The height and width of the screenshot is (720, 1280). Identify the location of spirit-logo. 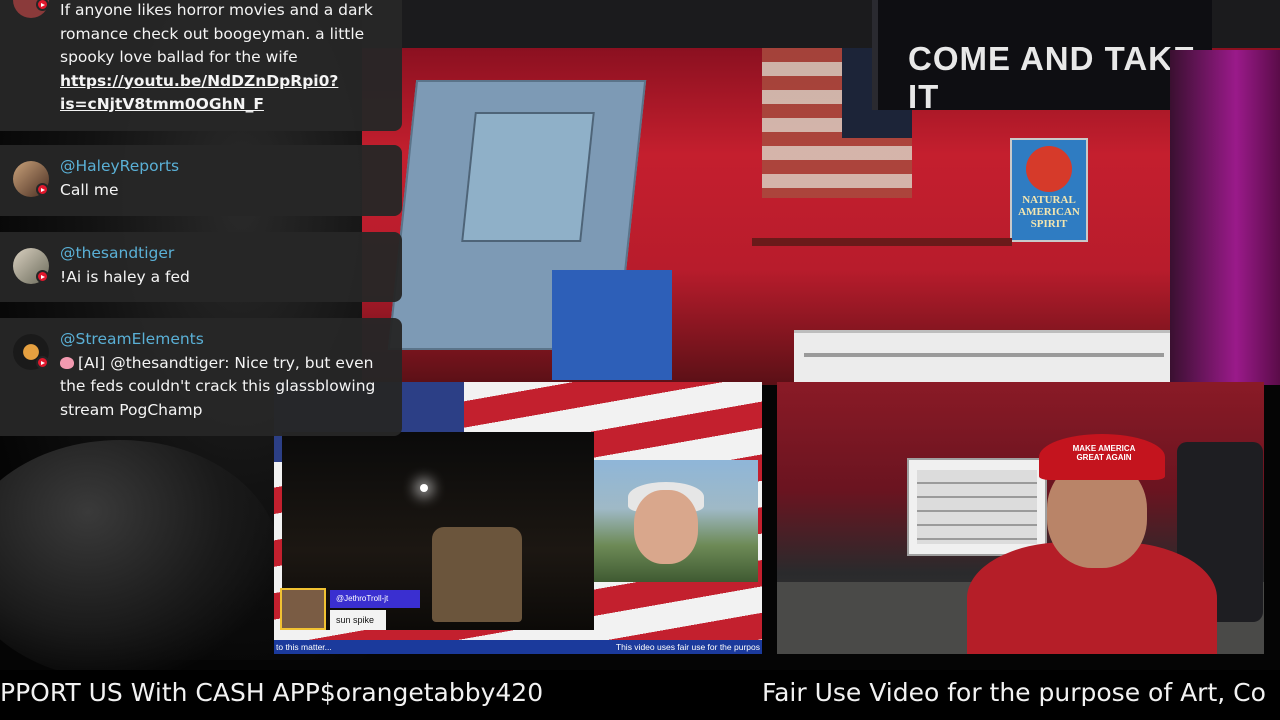
(1049, 169).